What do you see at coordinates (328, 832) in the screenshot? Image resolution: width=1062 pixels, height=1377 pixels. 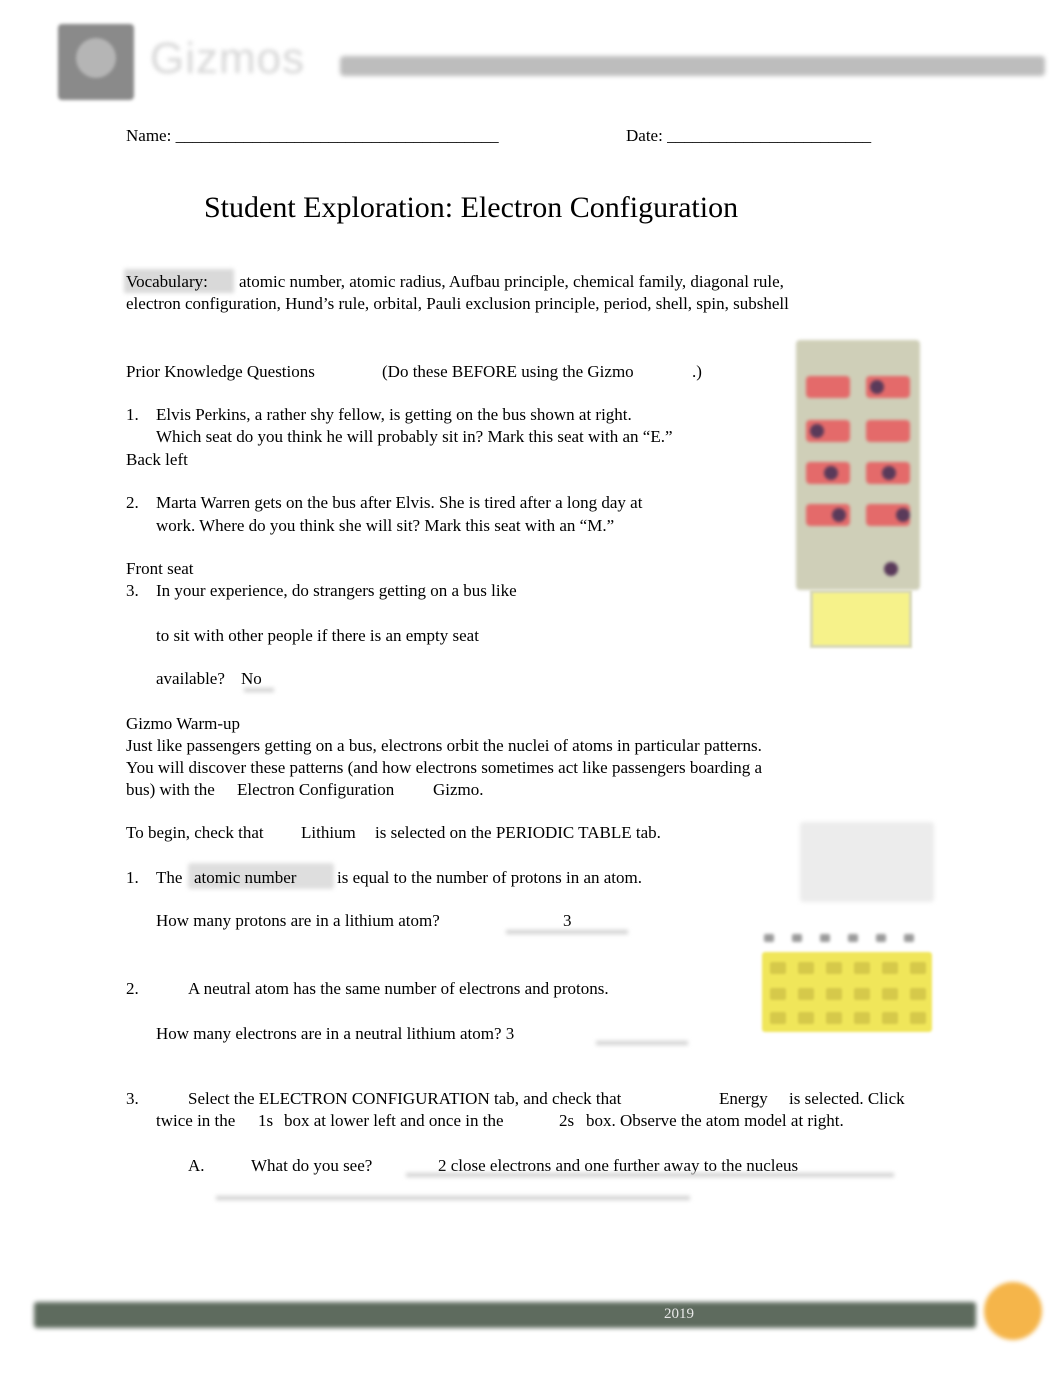 I see `begin-element: Lithium` at bounding box center [328, 832].